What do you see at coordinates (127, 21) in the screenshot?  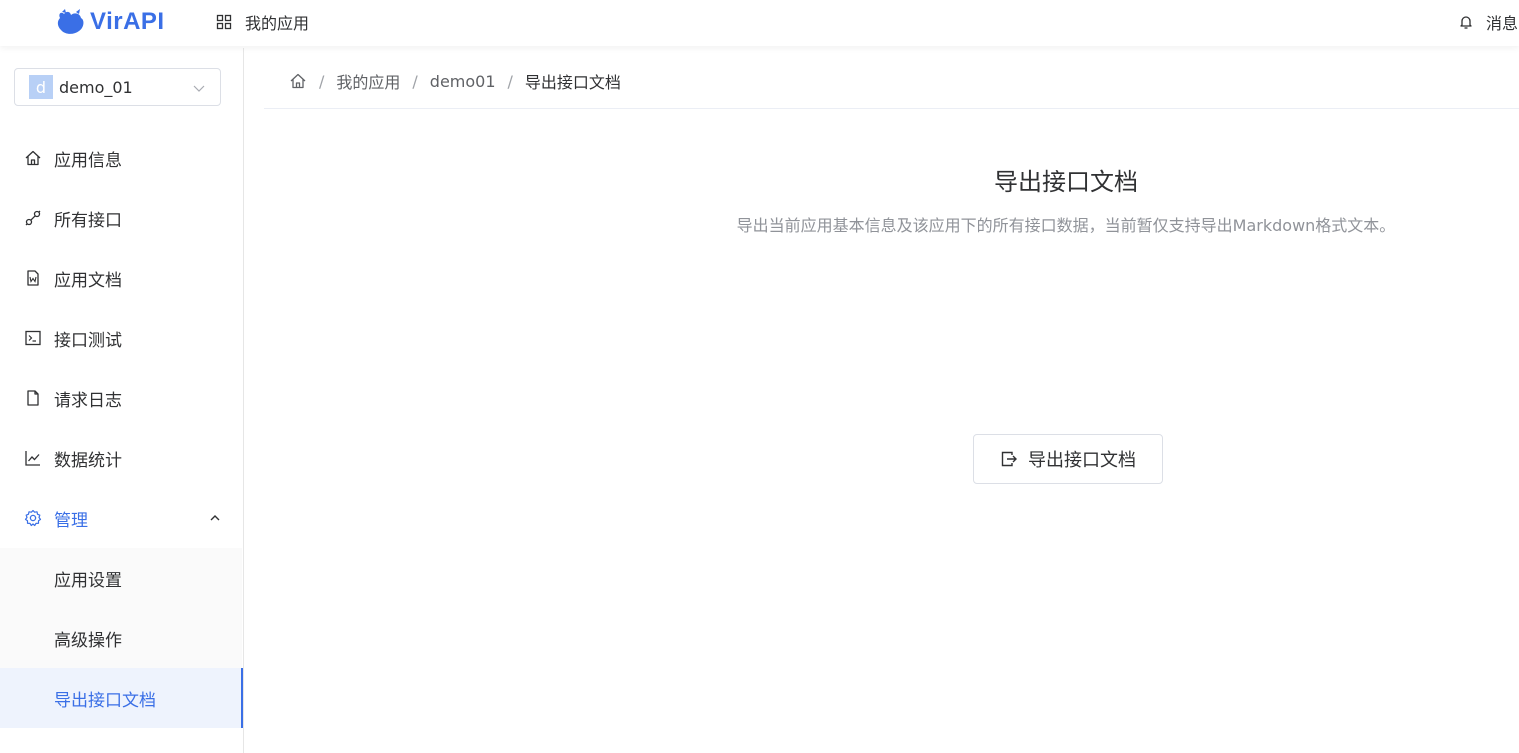 I see `logo-text: VirAPI` at bounding box center [127, 21].